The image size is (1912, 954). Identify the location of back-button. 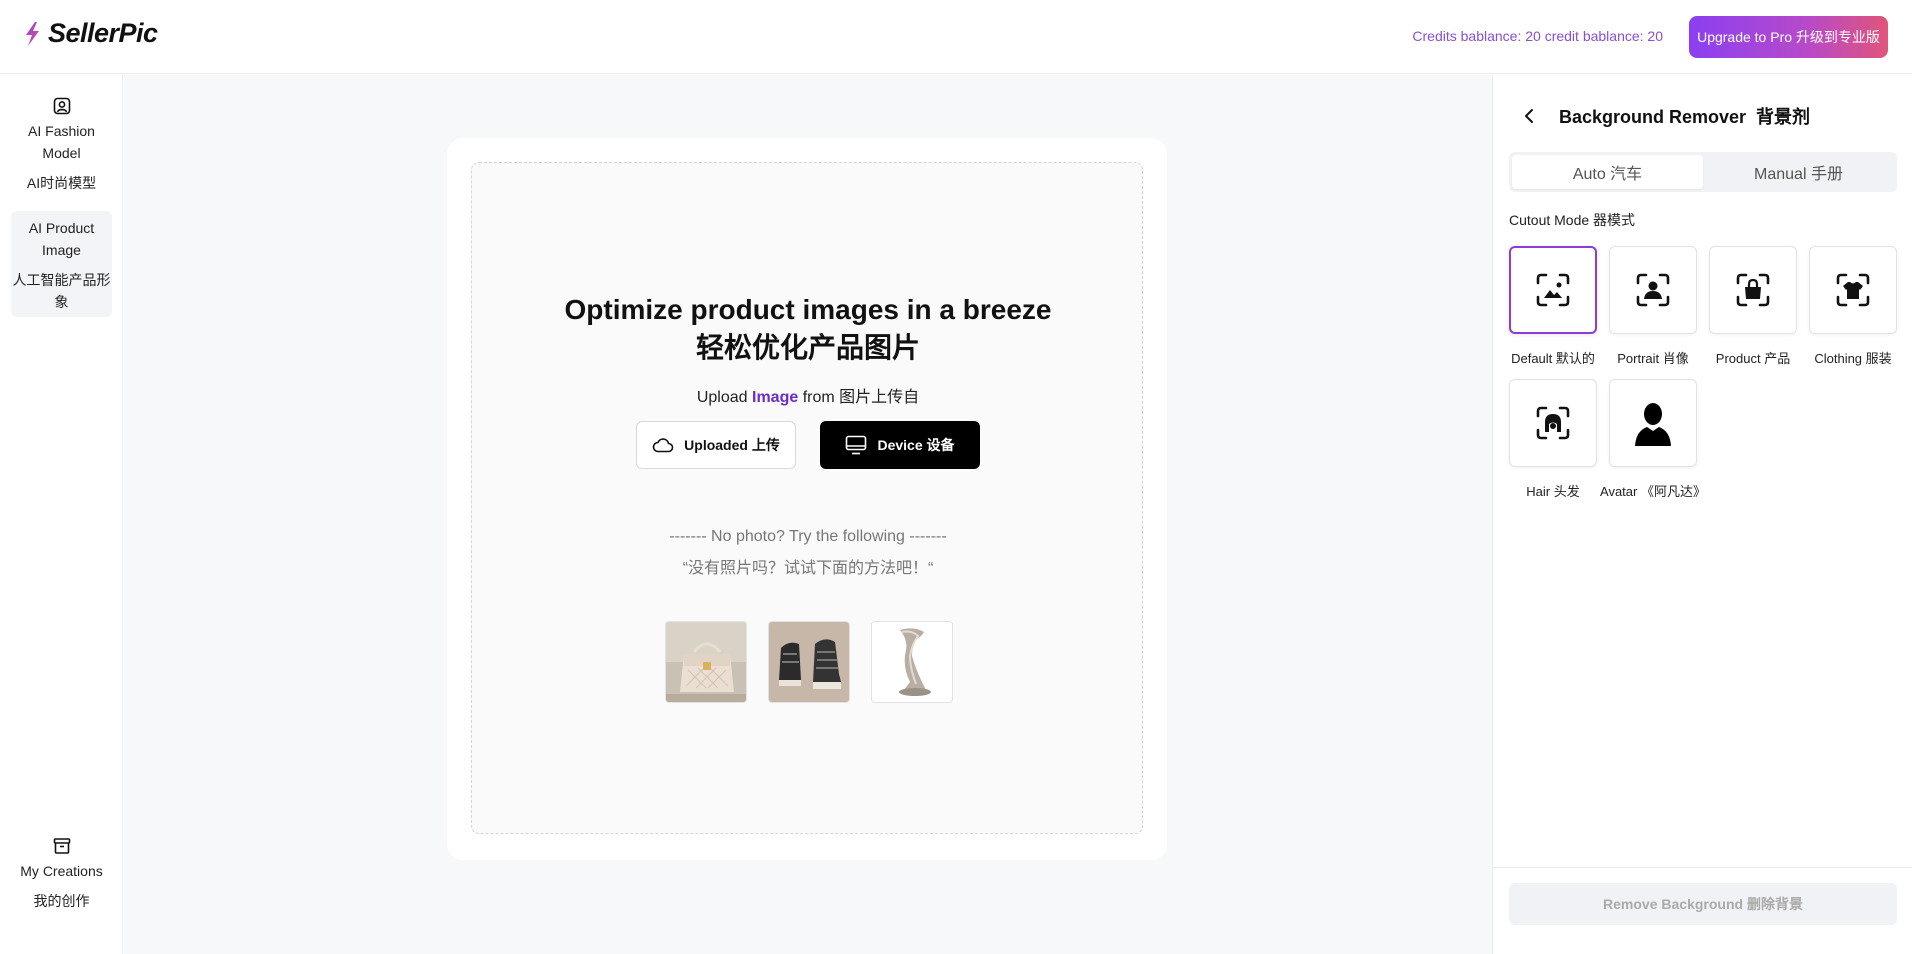
(1529, 116).